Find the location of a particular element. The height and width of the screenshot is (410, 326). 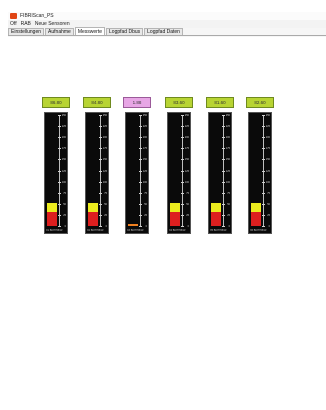

gauge-caption: X3 BCH7651R is located at coordinates (135, 230).